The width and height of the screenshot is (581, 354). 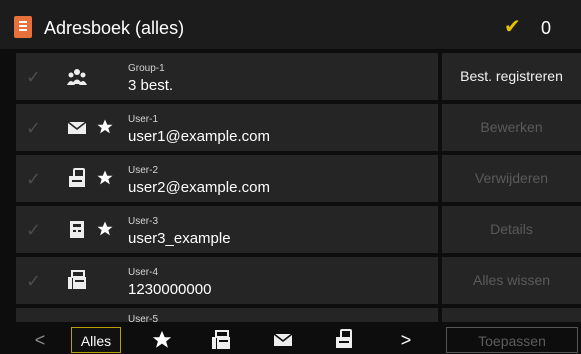 What do you see at coordinates (227, 76) in the screenshot?
I see `list-item: ✓ Group-1 3 best.` at bounding box center [227, 76].